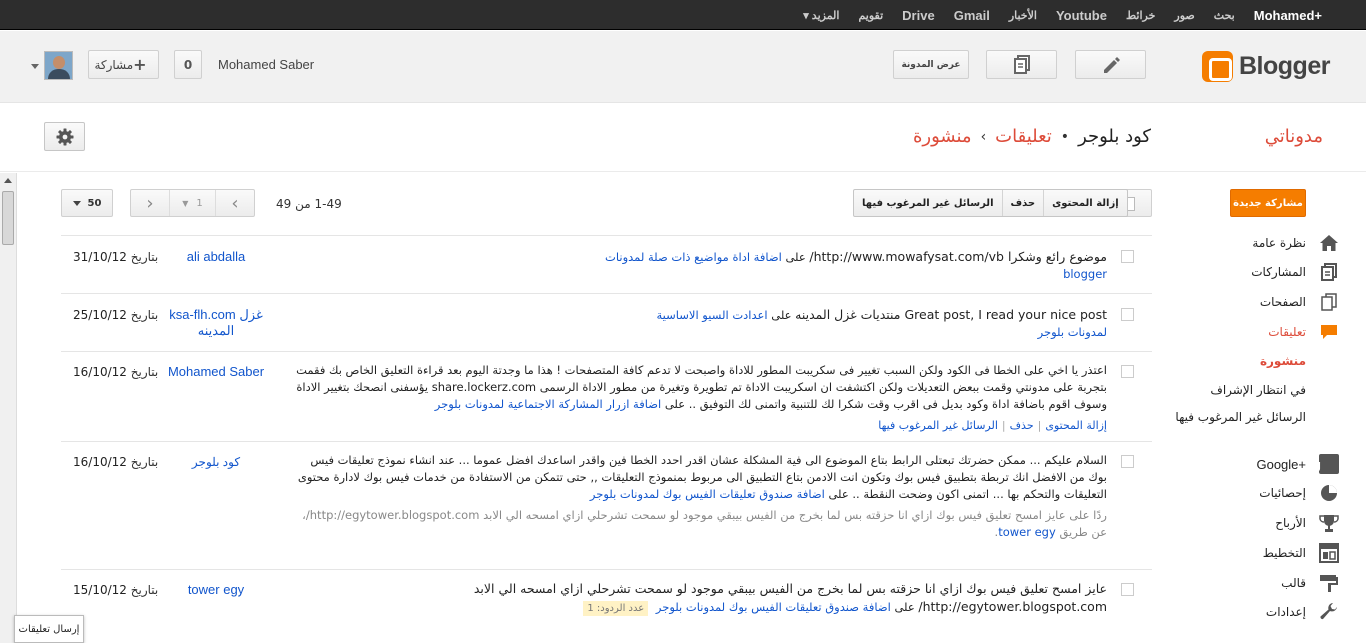 This screenshot has width=1366, height=643. Describe the element at coordinates (199, 203) in the screenshot. I see `page-number: 1` at that location.